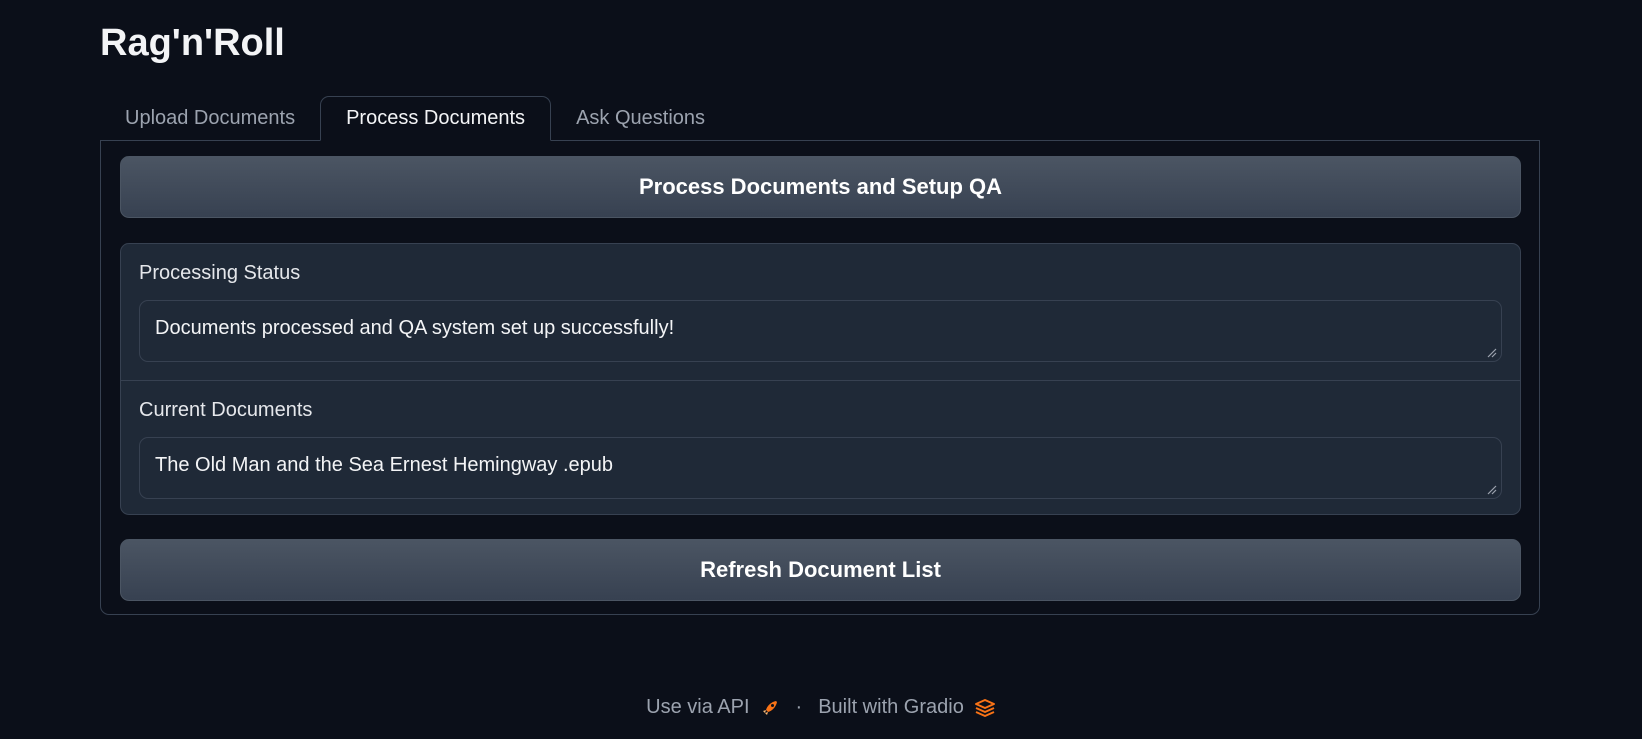 The image size is (1642, 739). I want to click on refresh-document-list-button: Refresh Document List, so click(820, 570).